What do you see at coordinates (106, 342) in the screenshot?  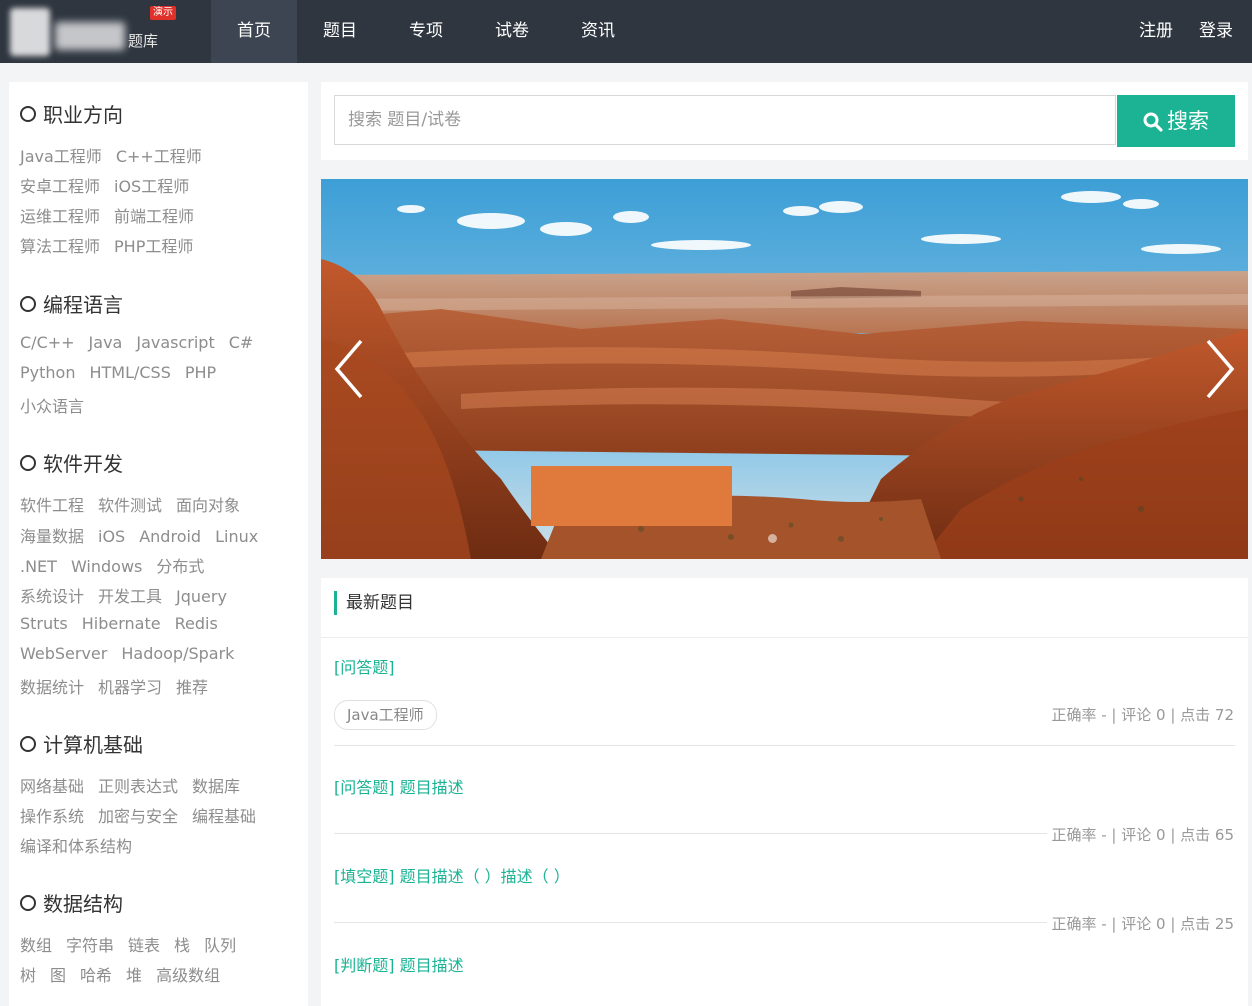 I see `tag-link: Java` at bounding box center [106, 342].